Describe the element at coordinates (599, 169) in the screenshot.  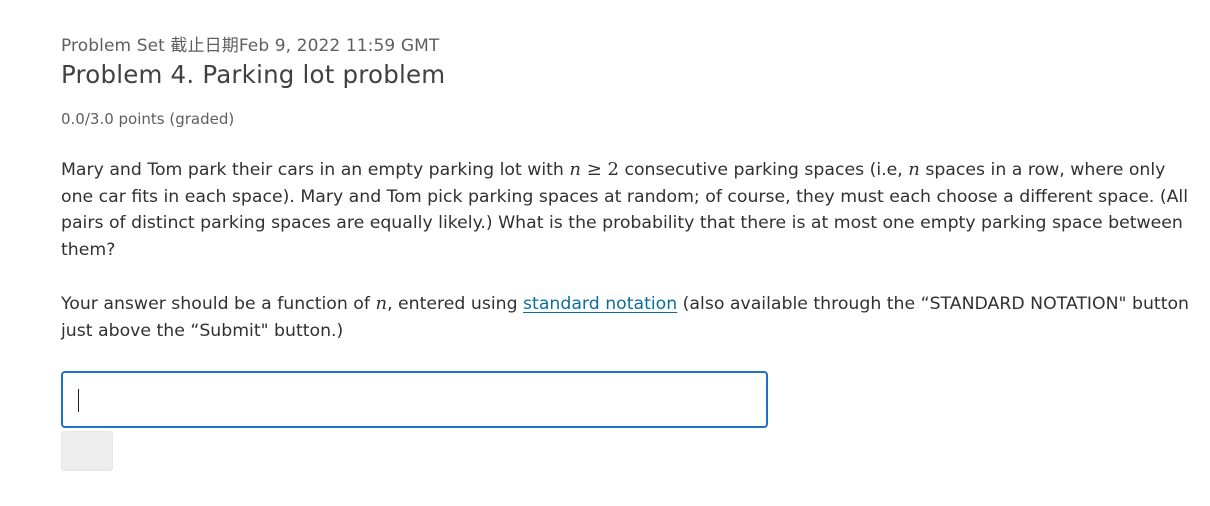
I see `math-inequality: ≥ 2` at that location.